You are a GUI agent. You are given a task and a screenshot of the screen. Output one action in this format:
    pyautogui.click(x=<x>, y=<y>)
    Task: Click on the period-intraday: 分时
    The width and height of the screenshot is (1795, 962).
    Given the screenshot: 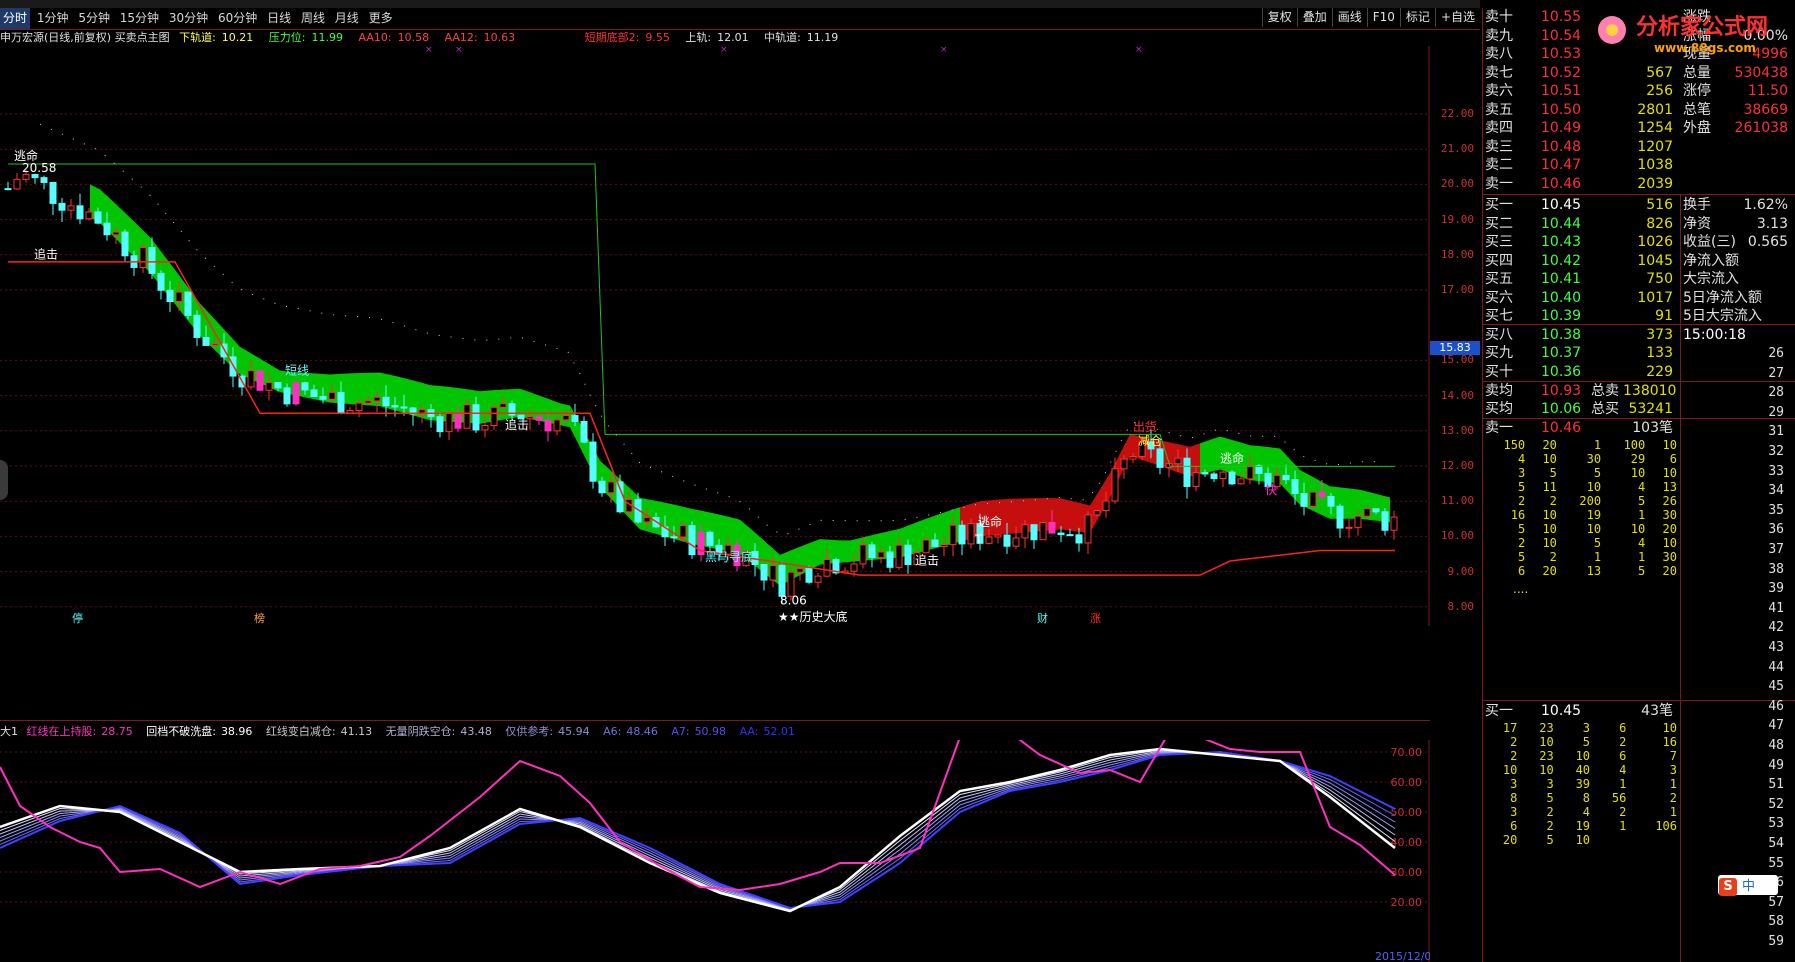 What is the action you would take?
    pyautogui.click(x=15, y=18)
    